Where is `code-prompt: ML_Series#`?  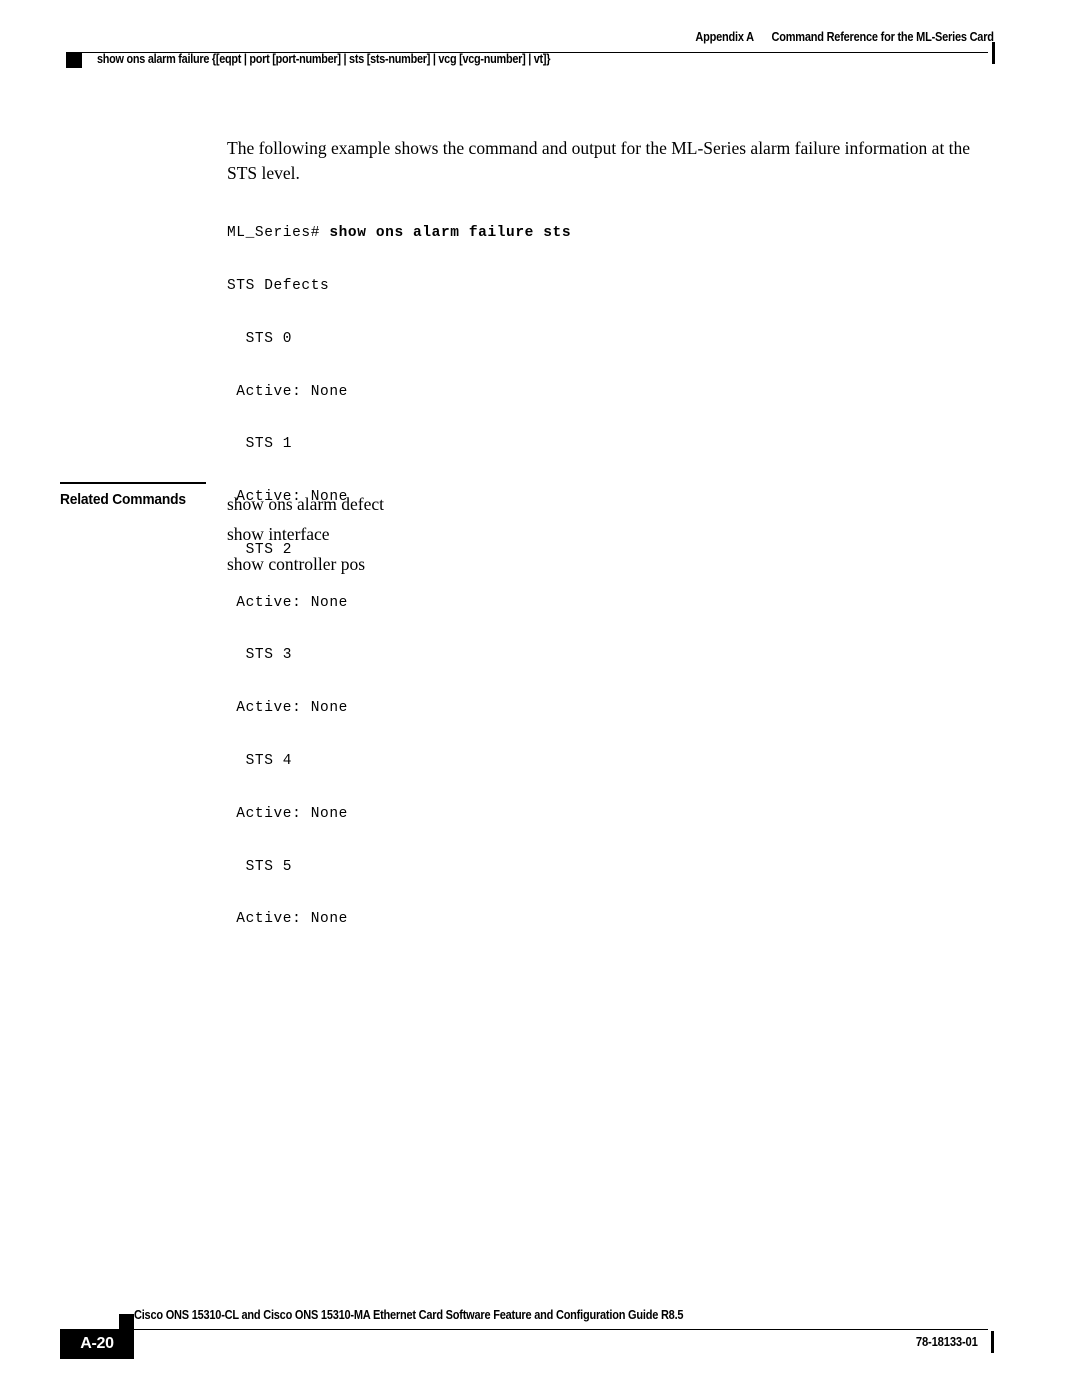
code-prompt: ML_Series# is located at coordinates (278, 233).